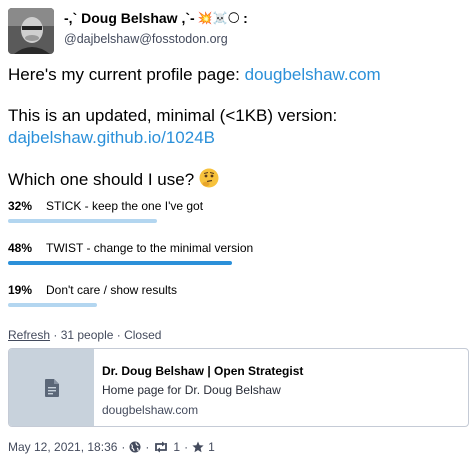  Describe the element at coordinates (111, 137) in the screenshot. I see `minimal-version-link: dajbelshaw.github.io/1024B` at that location.